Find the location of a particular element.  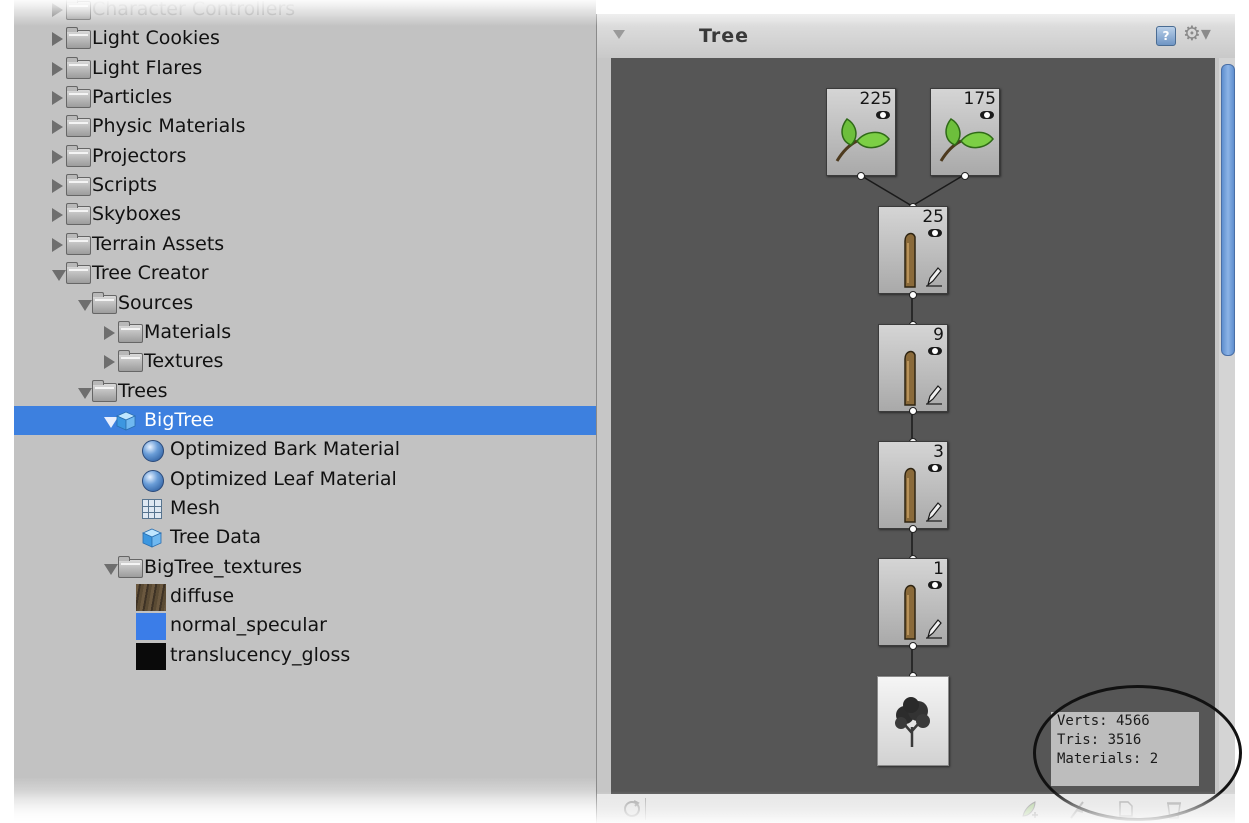

project-item-particles: Particles is located at coordinates (305, 97).